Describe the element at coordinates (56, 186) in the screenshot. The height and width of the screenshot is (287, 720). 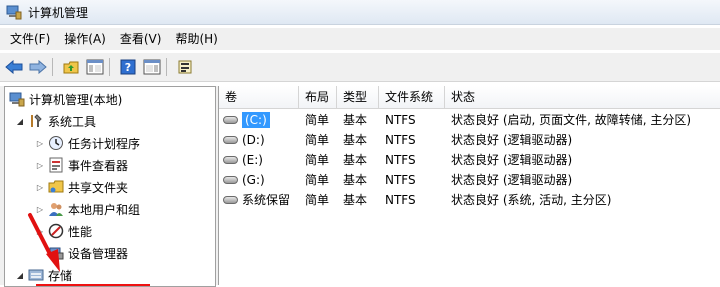
I see `shared-folder-icon` at that location.